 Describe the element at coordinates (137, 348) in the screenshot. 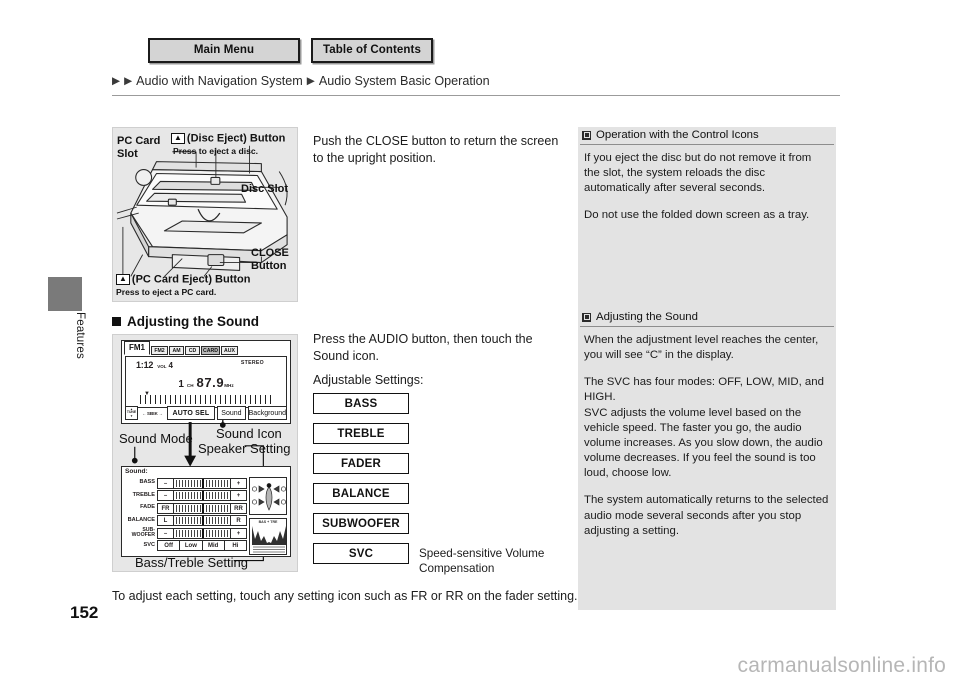

I see `tab-fm1: FM1` at that location.